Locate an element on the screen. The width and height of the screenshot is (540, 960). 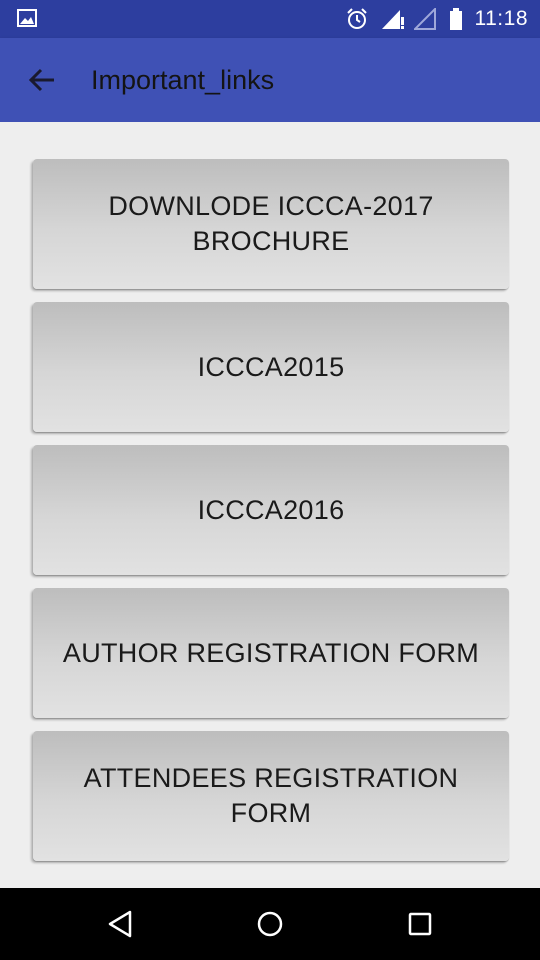
alarm-icon is located at coordinates (357, 18).